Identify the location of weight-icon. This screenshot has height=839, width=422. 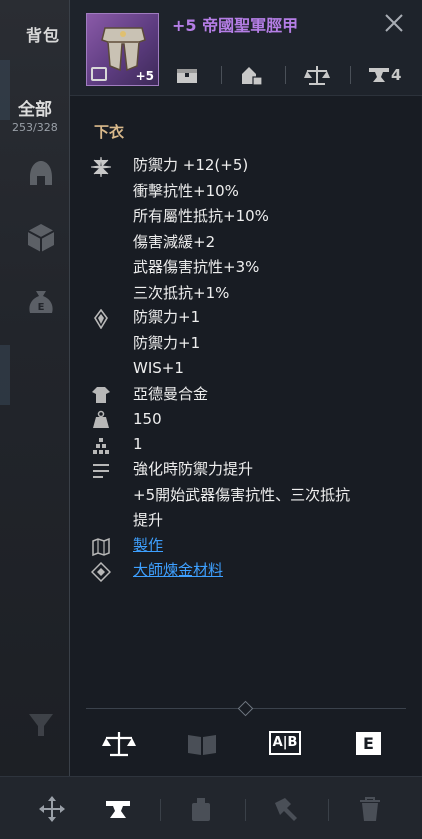
(101, 419).